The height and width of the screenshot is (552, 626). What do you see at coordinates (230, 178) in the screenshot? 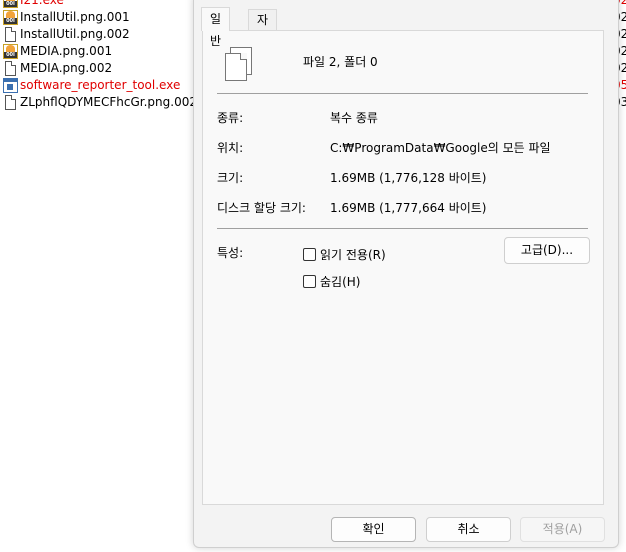
I see `size-label: 크기:` at bounding box center [230, 178].